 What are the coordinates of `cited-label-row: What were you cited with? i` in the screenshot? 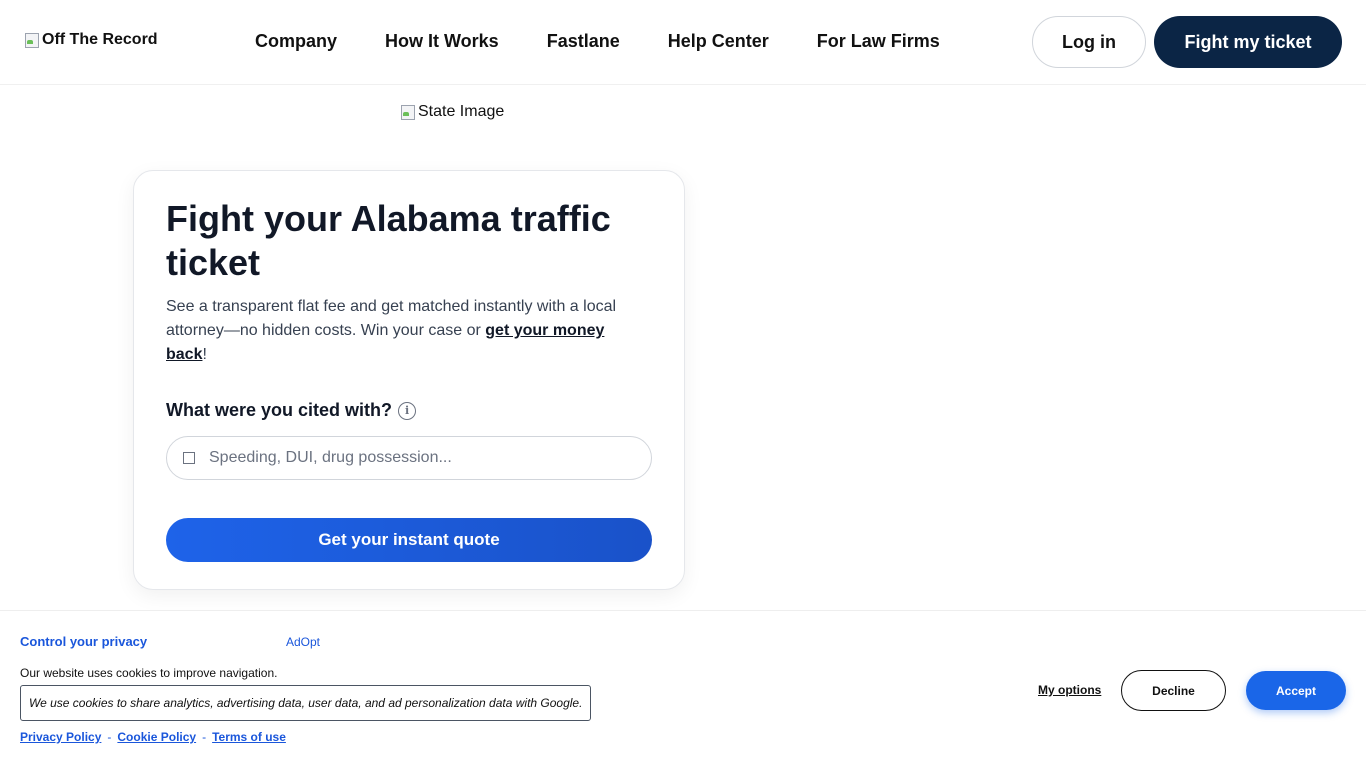 It's located at (409, 410).